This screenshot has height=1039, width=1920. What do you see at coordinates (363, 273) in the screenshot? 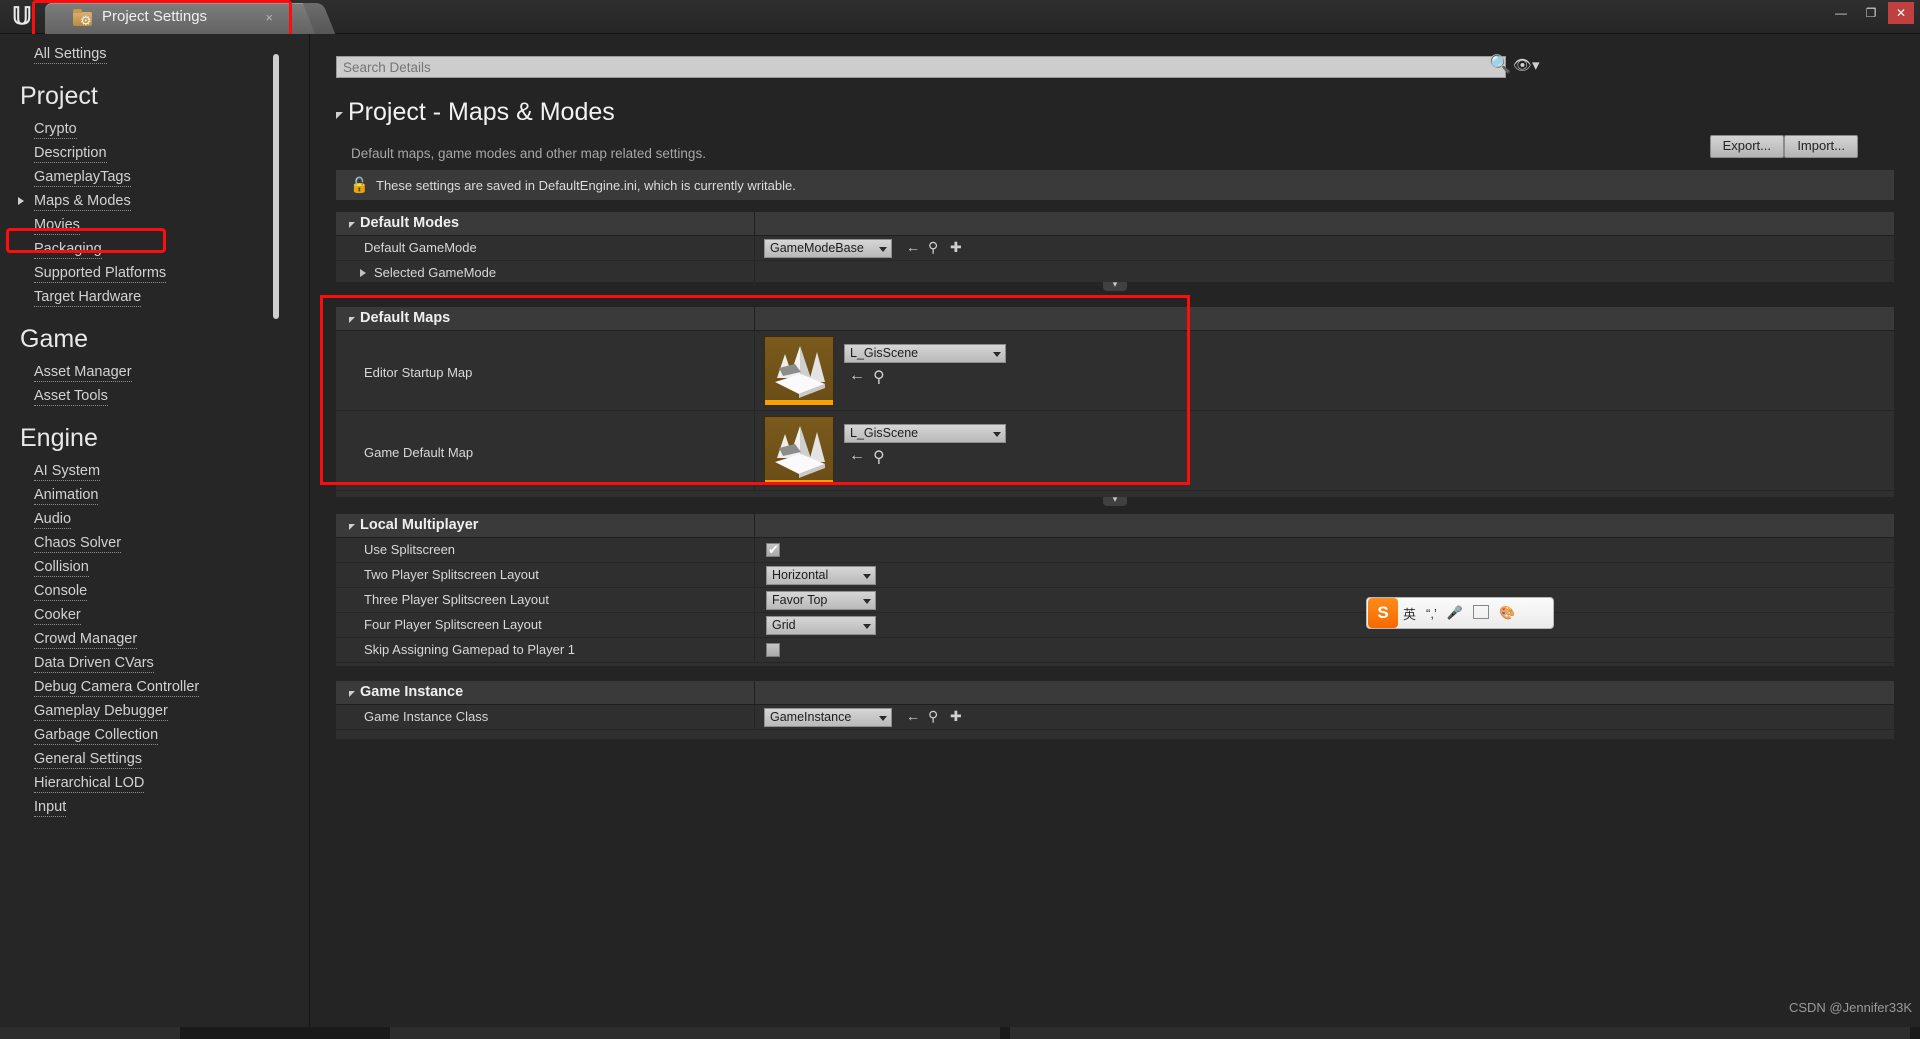
I see `expand-arrow-icon` at bounding box center [363, 273].